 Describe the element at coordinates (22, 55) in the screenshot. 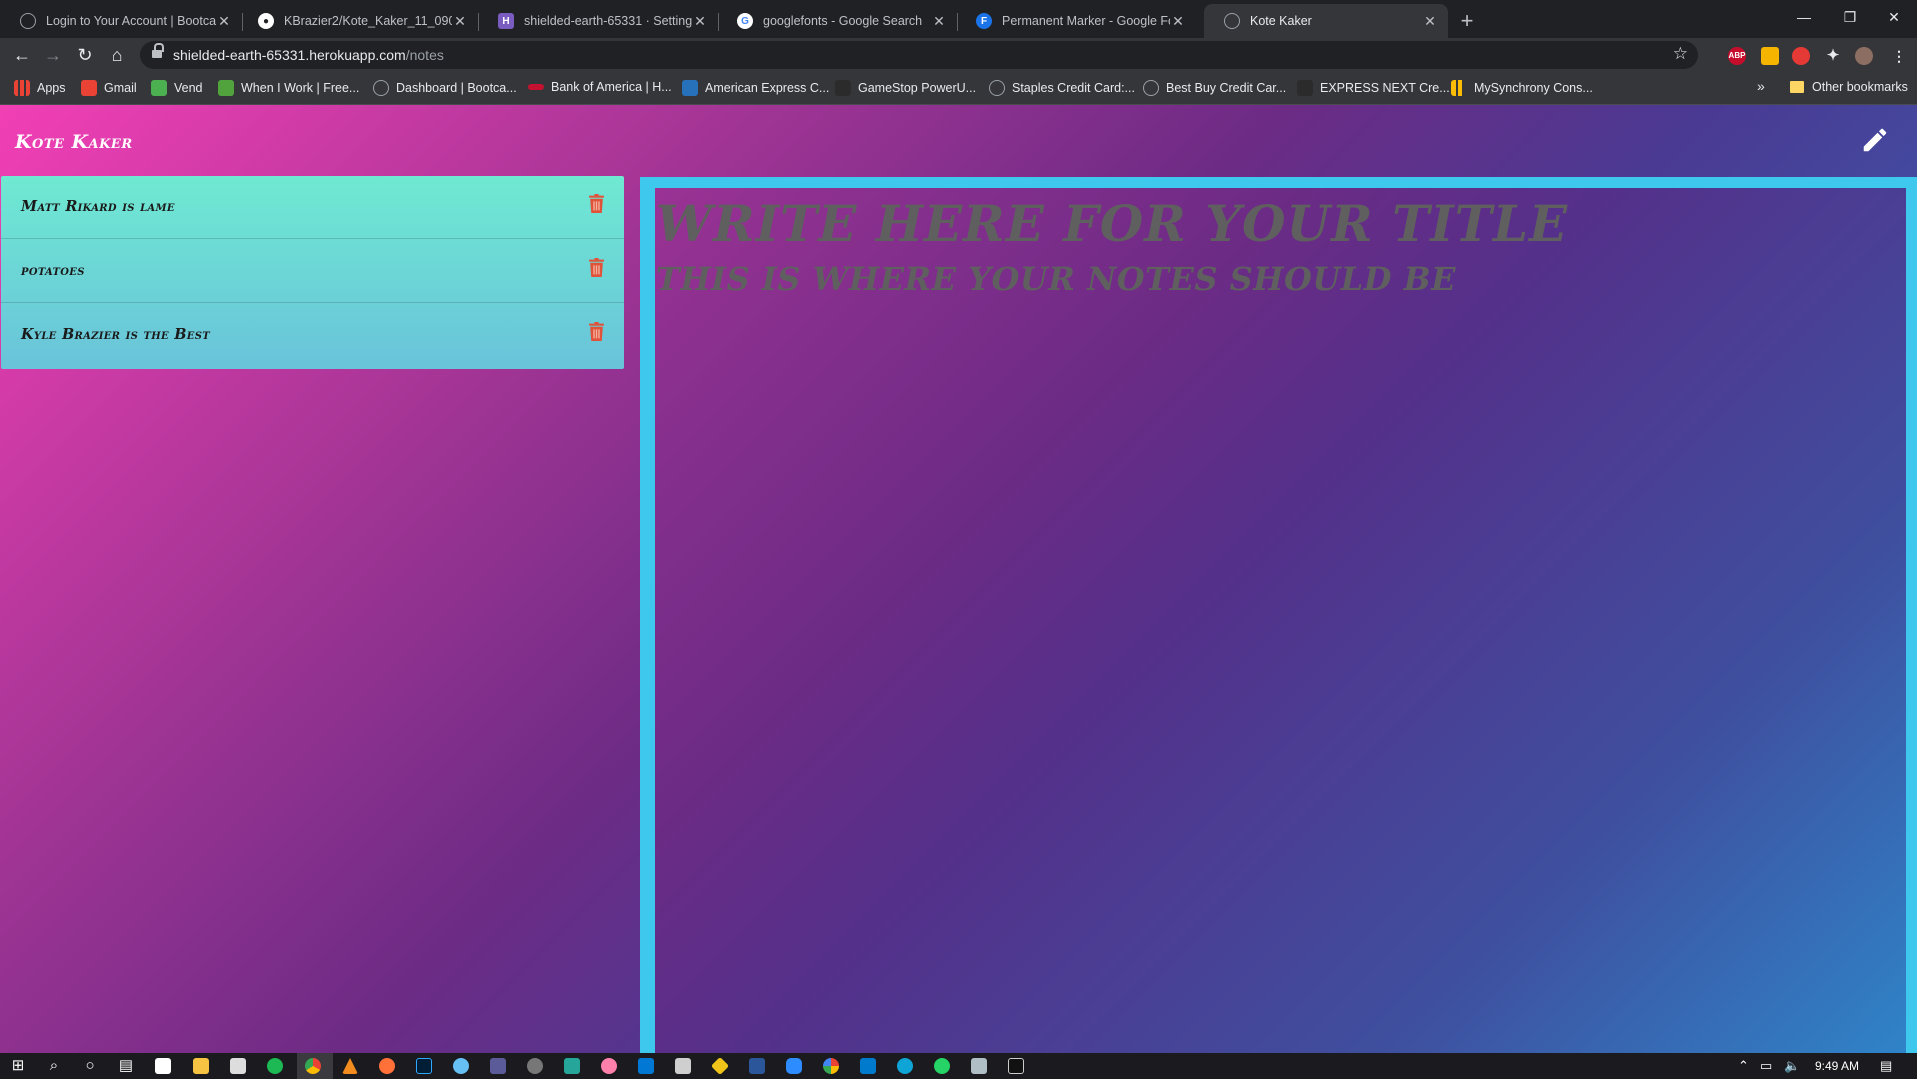

I see `back-button: ←` at that location.